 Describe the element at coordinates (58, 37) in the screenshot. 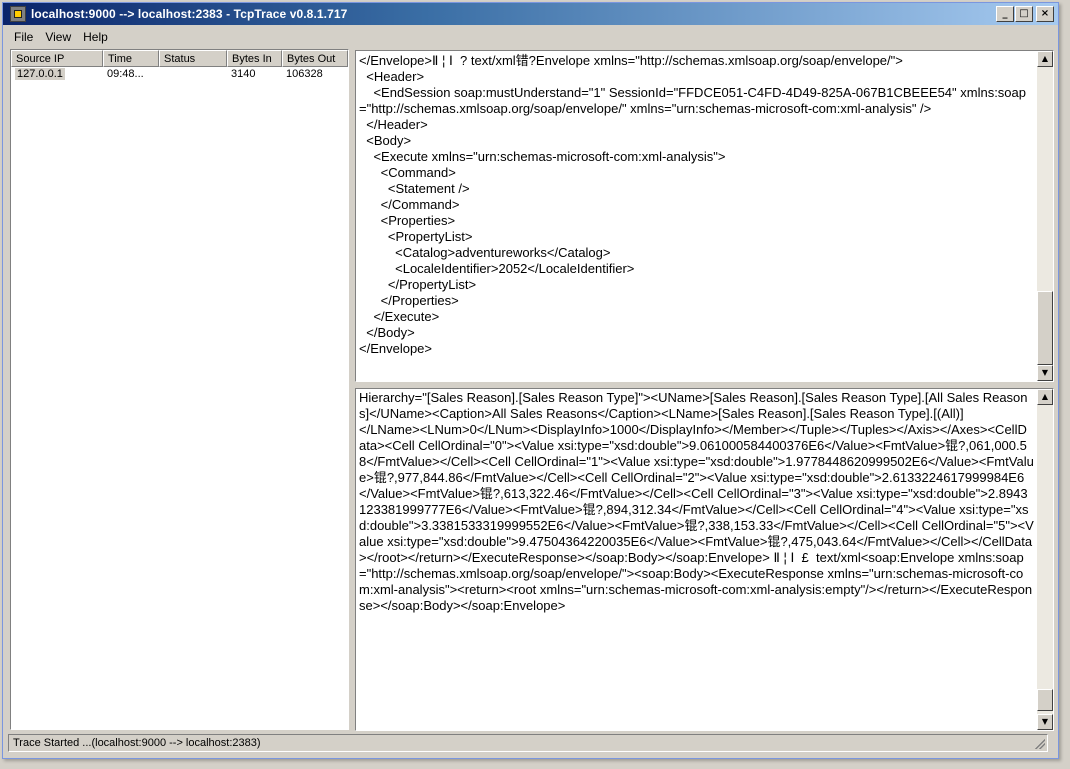

I see `menu-view: View` at that location.